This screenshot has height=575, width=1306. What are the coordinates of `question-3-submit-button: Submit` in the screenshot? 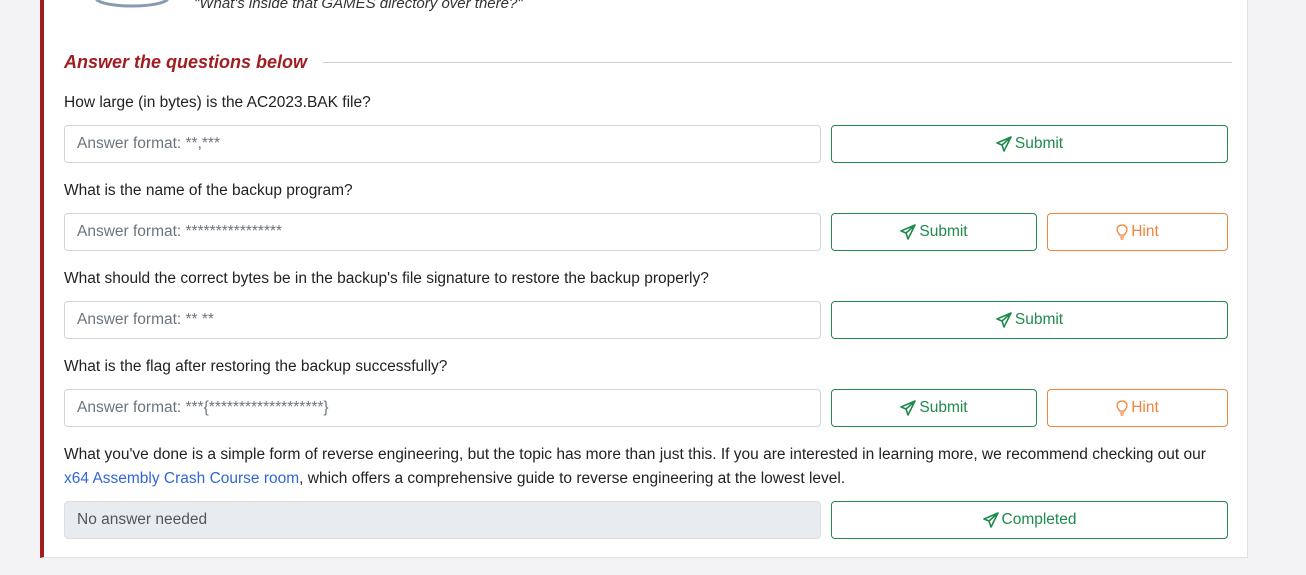 It's located at (1029, 320).